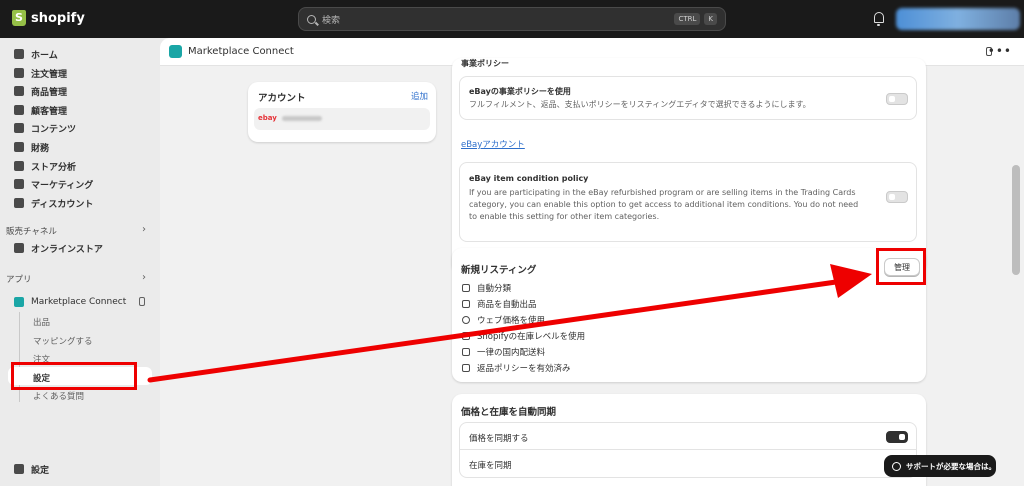 The image size is (1024, 486). Describe the element at coordinates (45, 128) in the screenshot. I see `sidebar-item-content: コンテンツ` at that location.